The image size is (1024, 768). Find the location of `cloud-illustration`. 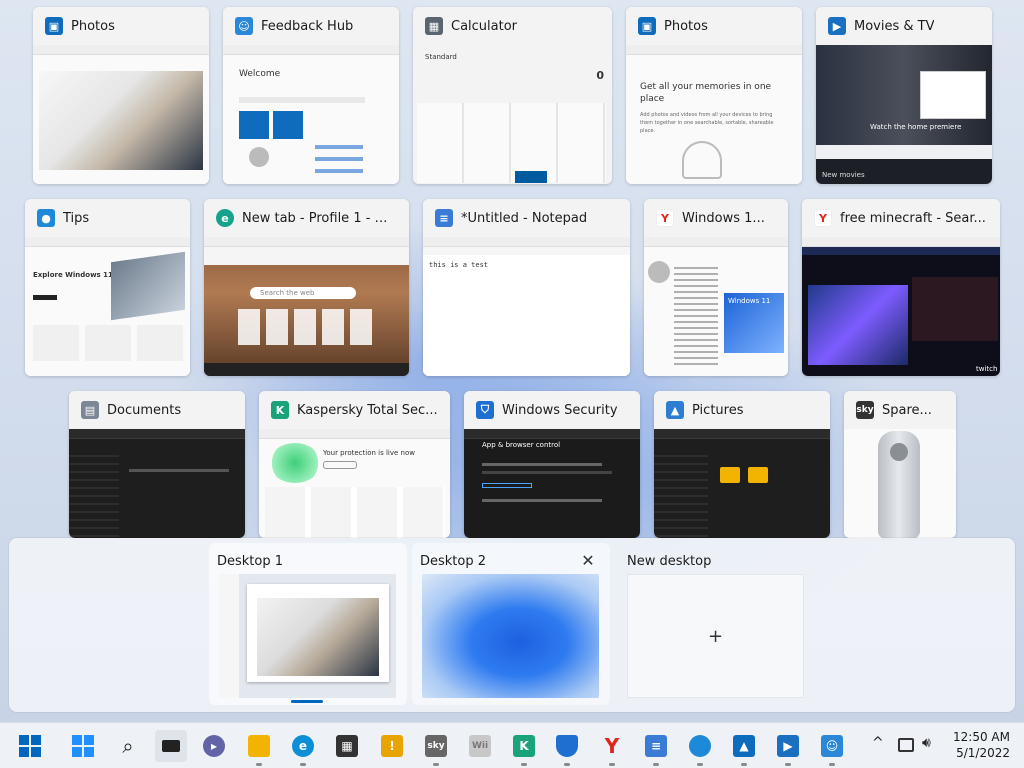

cloud-illustration is located at coordinates (702, 160).